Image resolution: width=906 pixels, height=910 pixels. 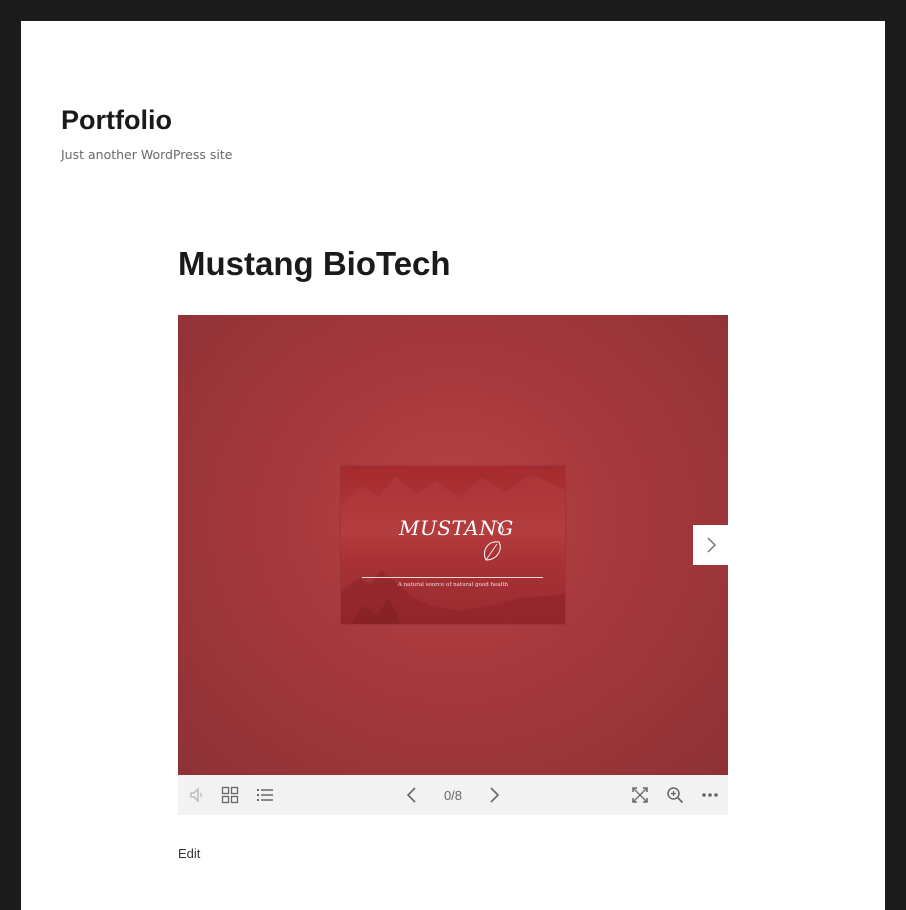 I want to click on chevron-left-icon, so click(x=411, y=795).